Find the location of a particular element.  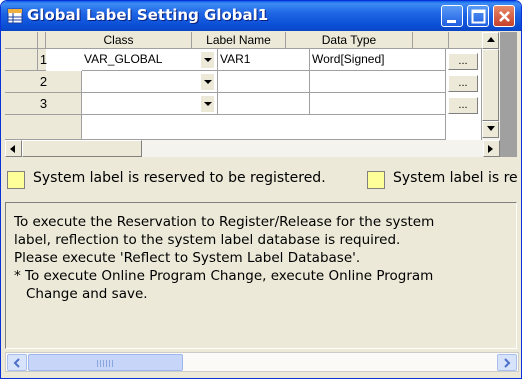

row-number-2: 2 is located at coordinates (43, 81).